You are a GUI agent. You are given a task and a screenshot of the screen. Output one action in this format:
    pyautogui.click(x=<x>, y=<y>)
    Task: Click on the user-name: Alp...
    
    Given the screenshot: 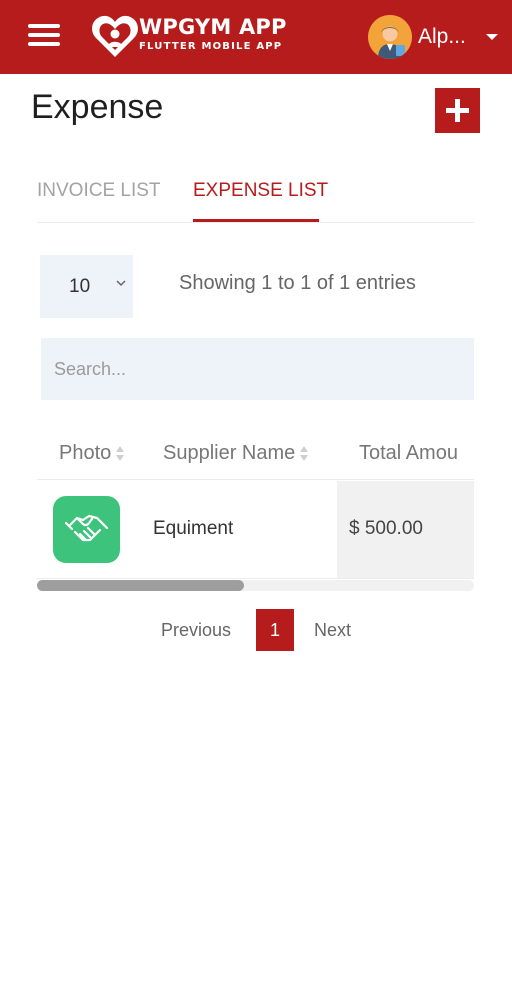 What is the action you would take?
    pyautogui.click(x=442, y=36)
    